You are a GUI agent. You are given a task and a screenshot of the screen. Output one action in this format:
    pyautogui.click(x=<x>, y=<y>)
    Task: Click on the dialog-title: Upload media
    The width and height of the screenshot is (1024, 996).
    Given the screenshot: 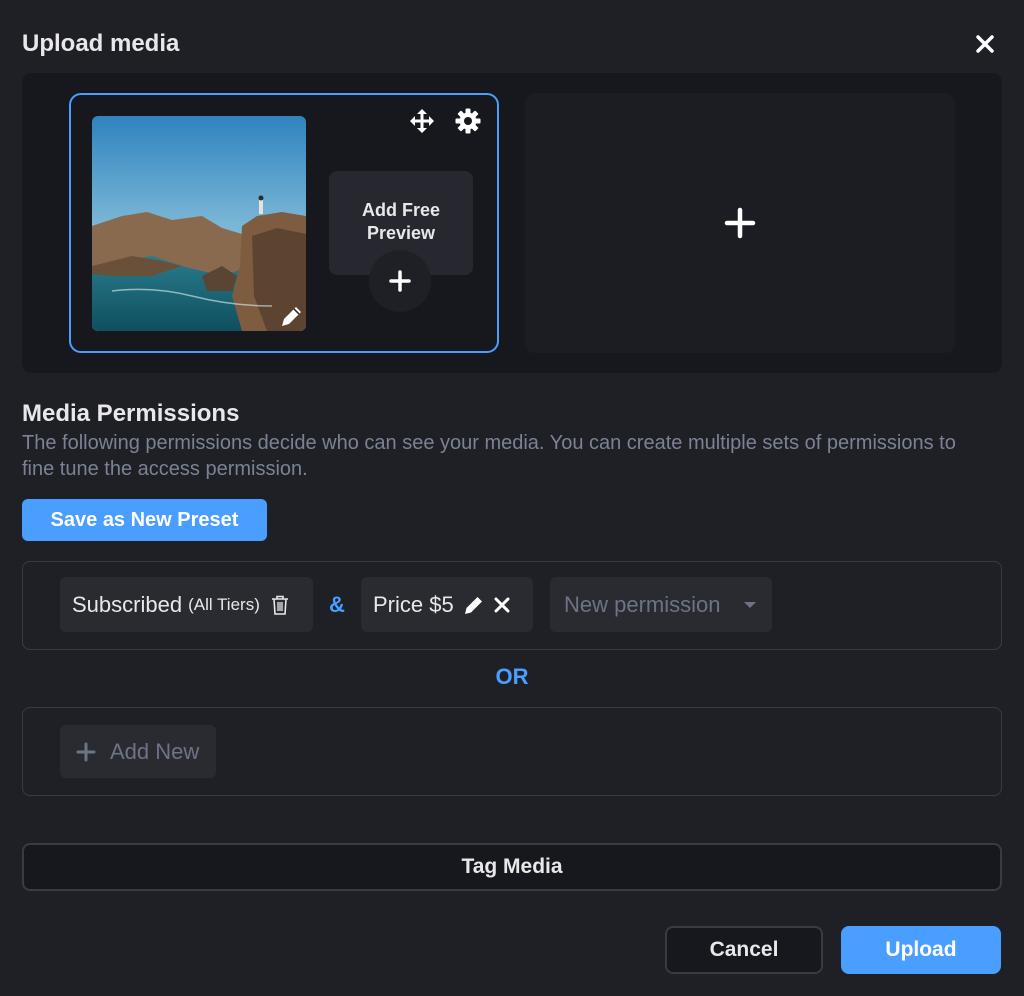 What is the action you would take?
    pyautogui.click(x=101, y=43)
    